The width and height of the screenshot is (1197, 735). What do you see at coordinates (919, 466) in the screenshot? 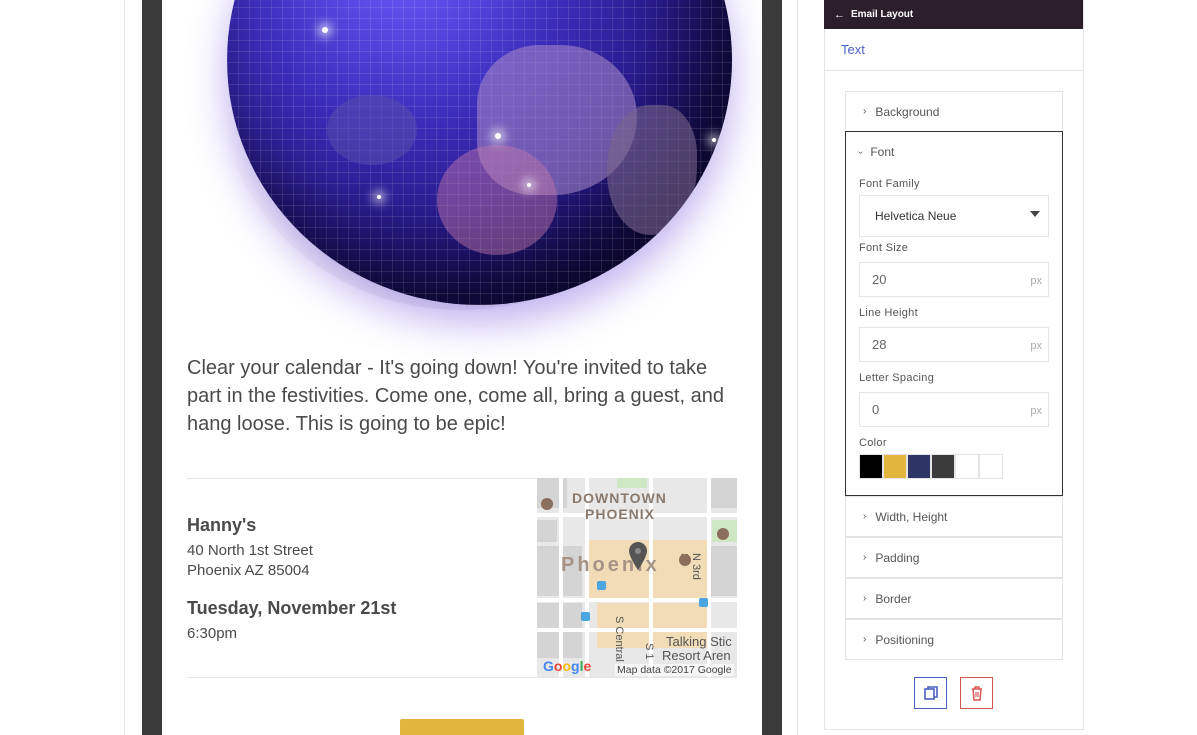
I see `color-swatch-navy` at bounding box center [919, 466].